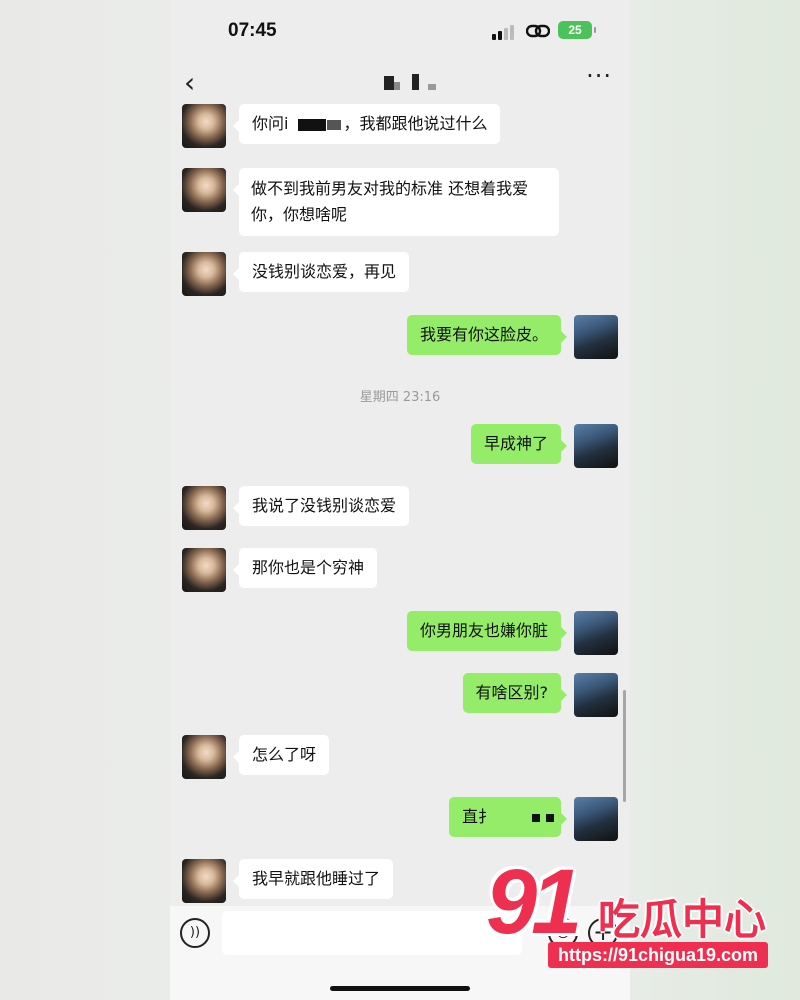 The height and width of the screenshot is (1000, 800). I want to click on message-outgoing: 早成神了, so click(400, 447).